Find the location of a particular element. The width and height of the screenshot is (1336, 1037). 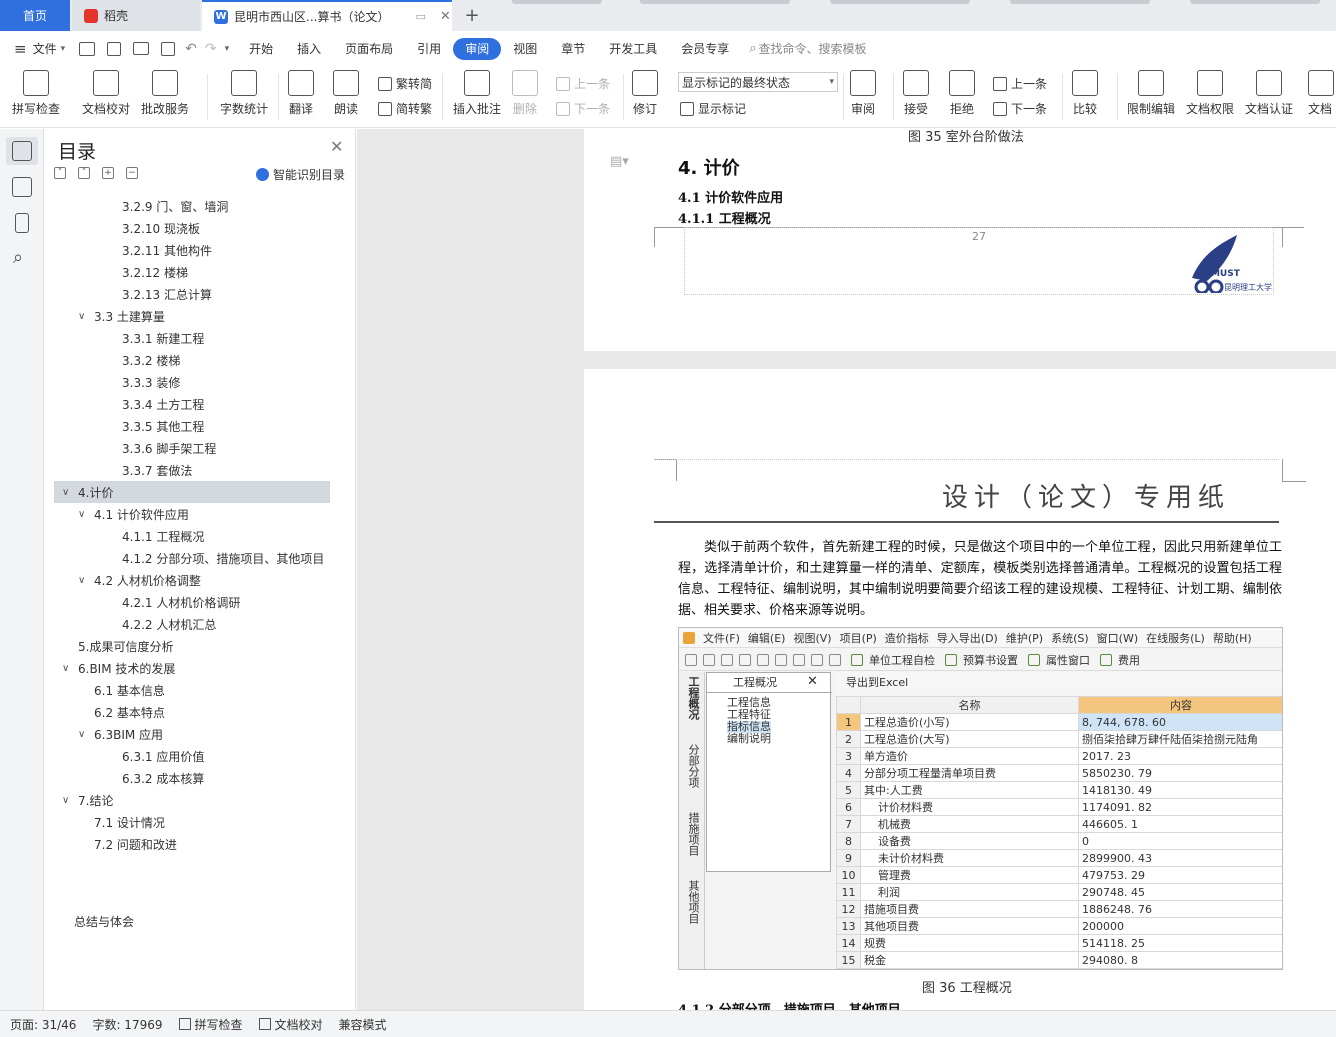

sw-col-content: 内容 is located at coordinates (1180, 705).